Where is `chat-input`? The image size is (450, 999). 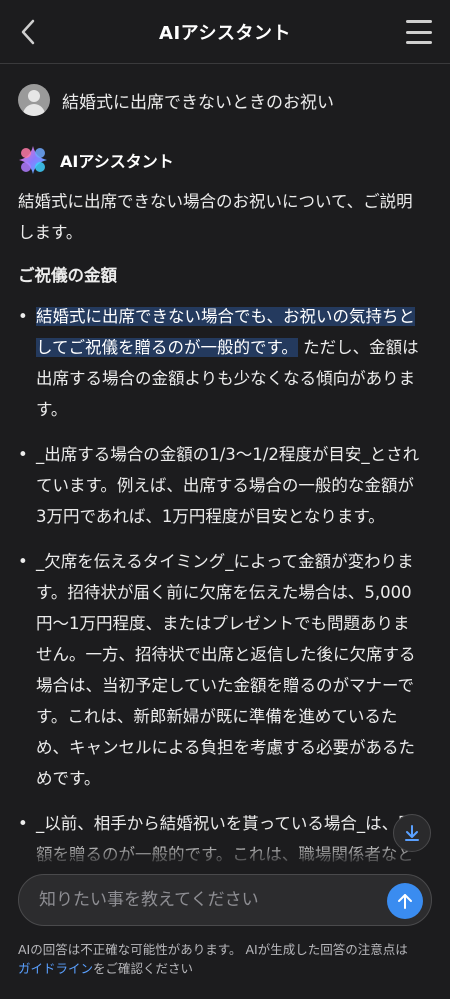 chat-input is located at coordinates (209, 900).